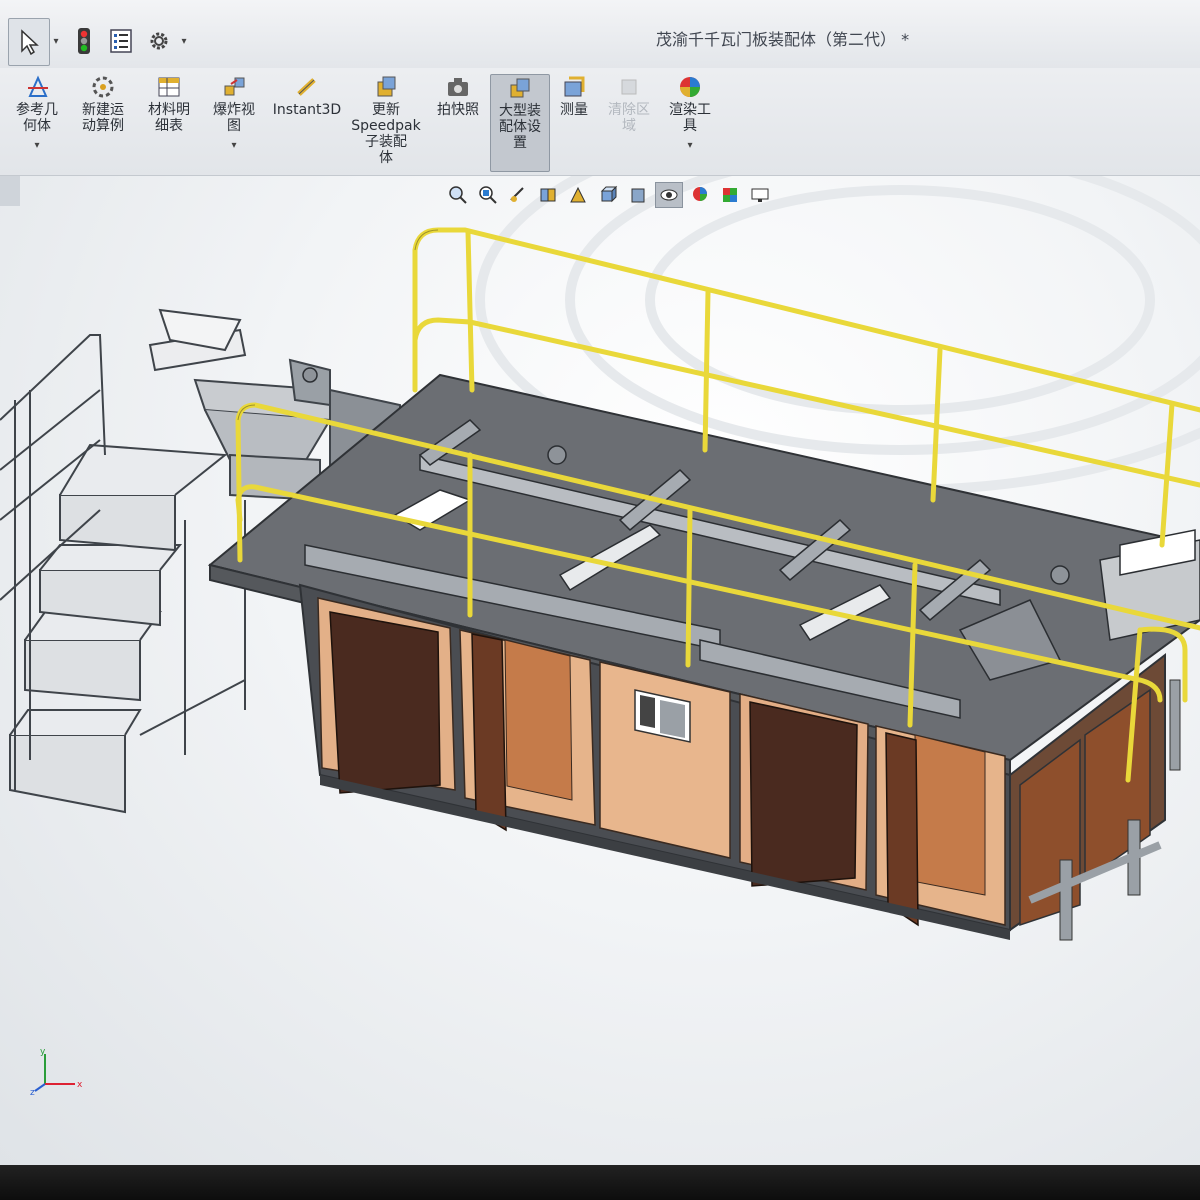 The width and height of the screenshot is (1200, 1200). I want to click on instant3d-button: Instant3D, so click(307, 96).